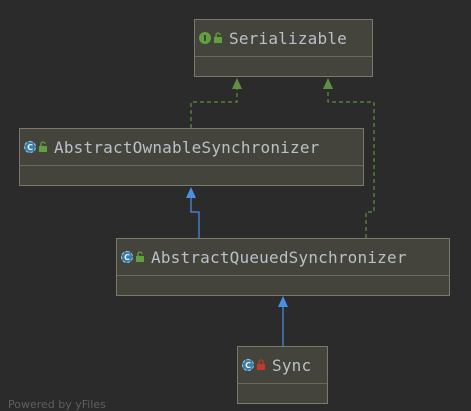 The width and height of the screenshot is (471, 411). What do you see at coordinates (261, 364) in the screenshot?
I see `private-lock-icon` at bounding box center [261, 364].